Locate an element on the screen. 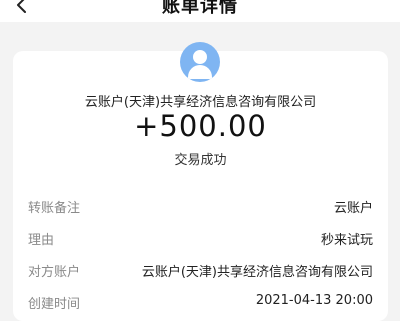 Image resolution: width=400 pixels, height=321 pixels. nav-bar: 账单详情 is located at coordinates (200, 11).